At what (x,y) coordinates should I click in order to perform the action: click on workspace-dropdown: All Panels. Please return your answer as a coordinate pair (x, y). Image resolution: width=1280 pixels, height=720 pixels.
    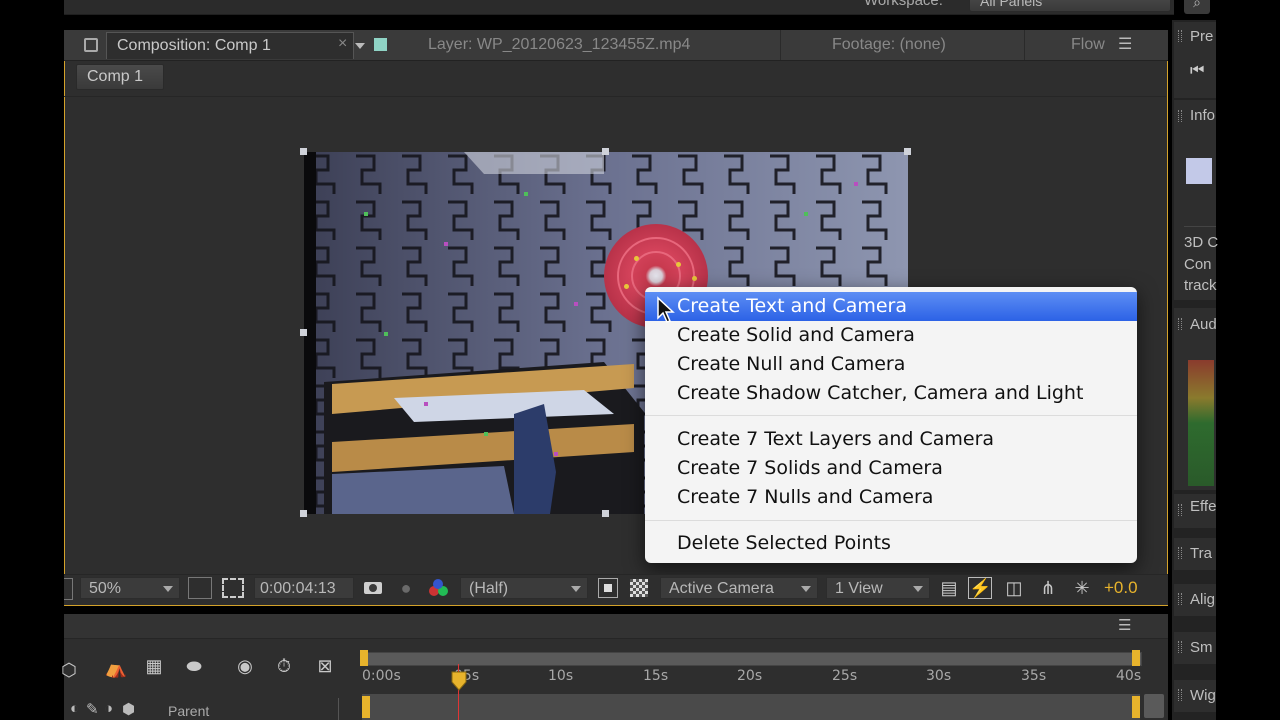
    Looking at the image, I should click on (1070, 6).